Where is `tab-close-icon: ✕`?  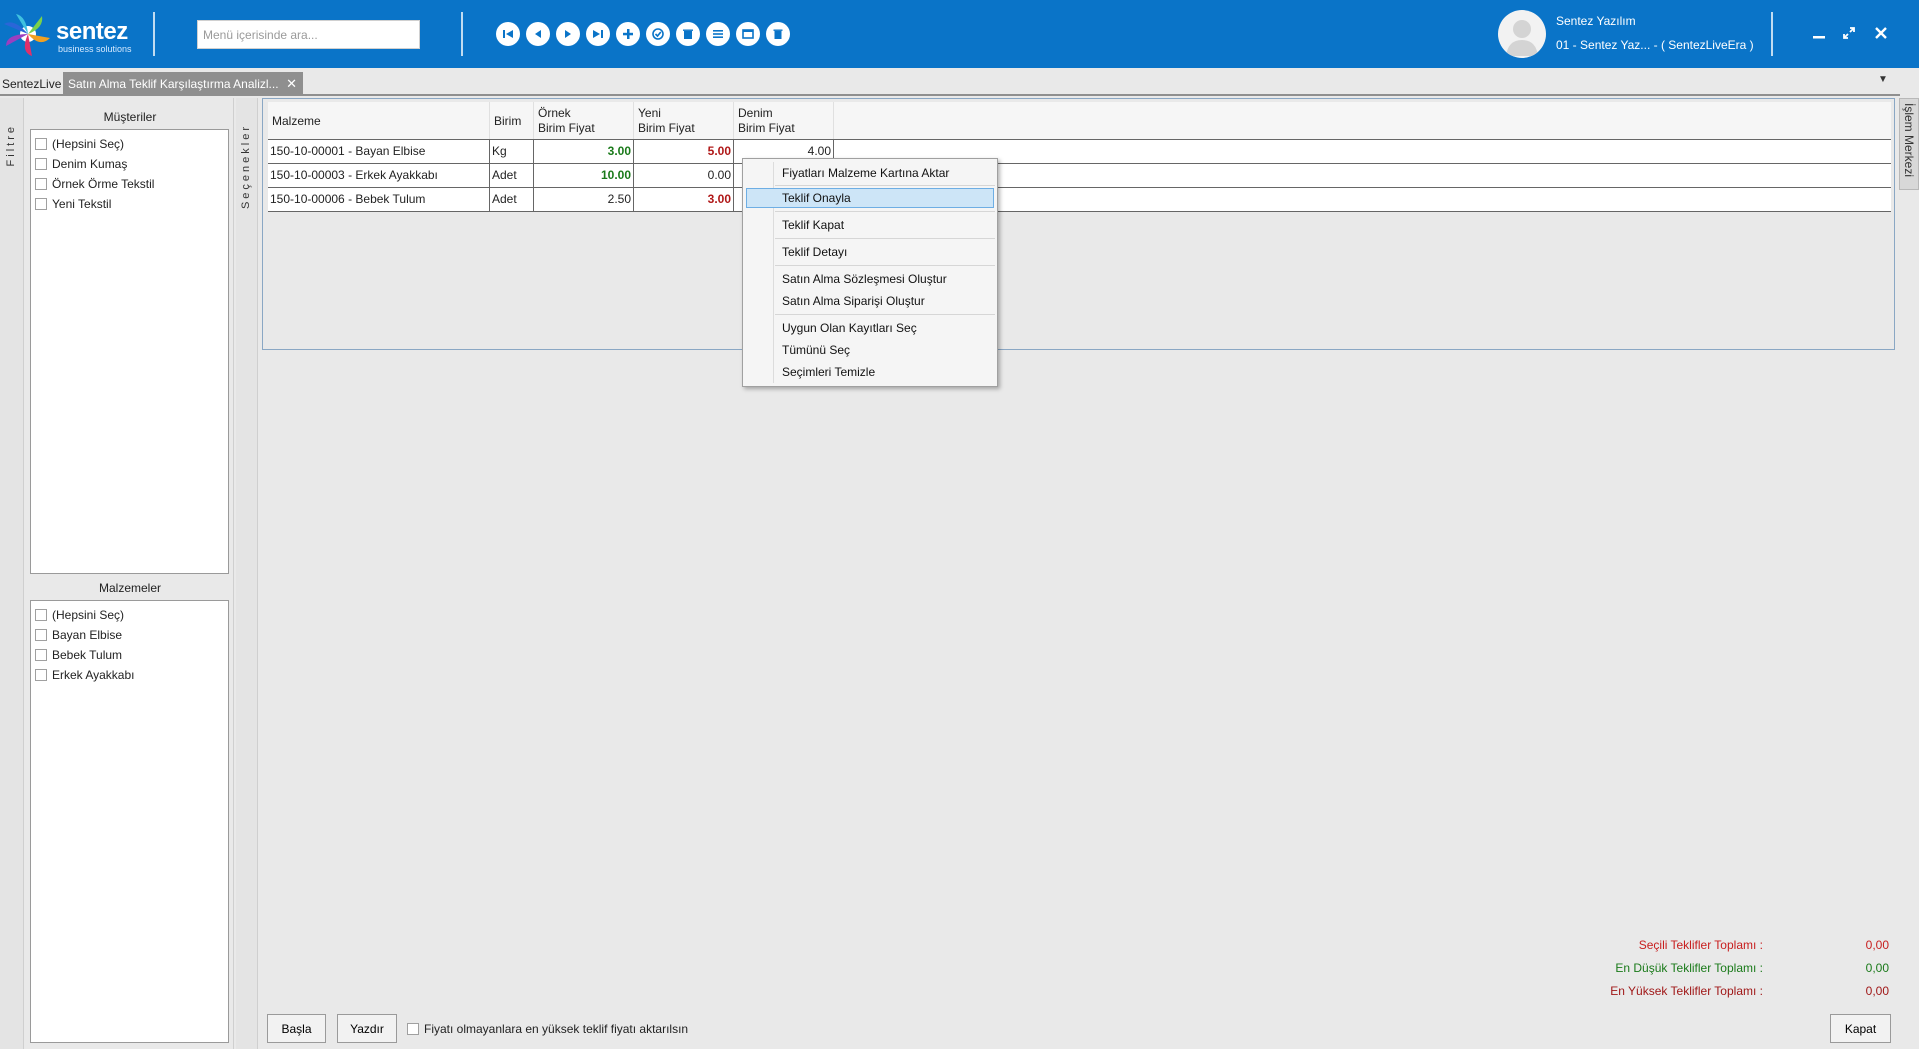
tab-close-icon: ✕ is located at coordinates (291, 84).